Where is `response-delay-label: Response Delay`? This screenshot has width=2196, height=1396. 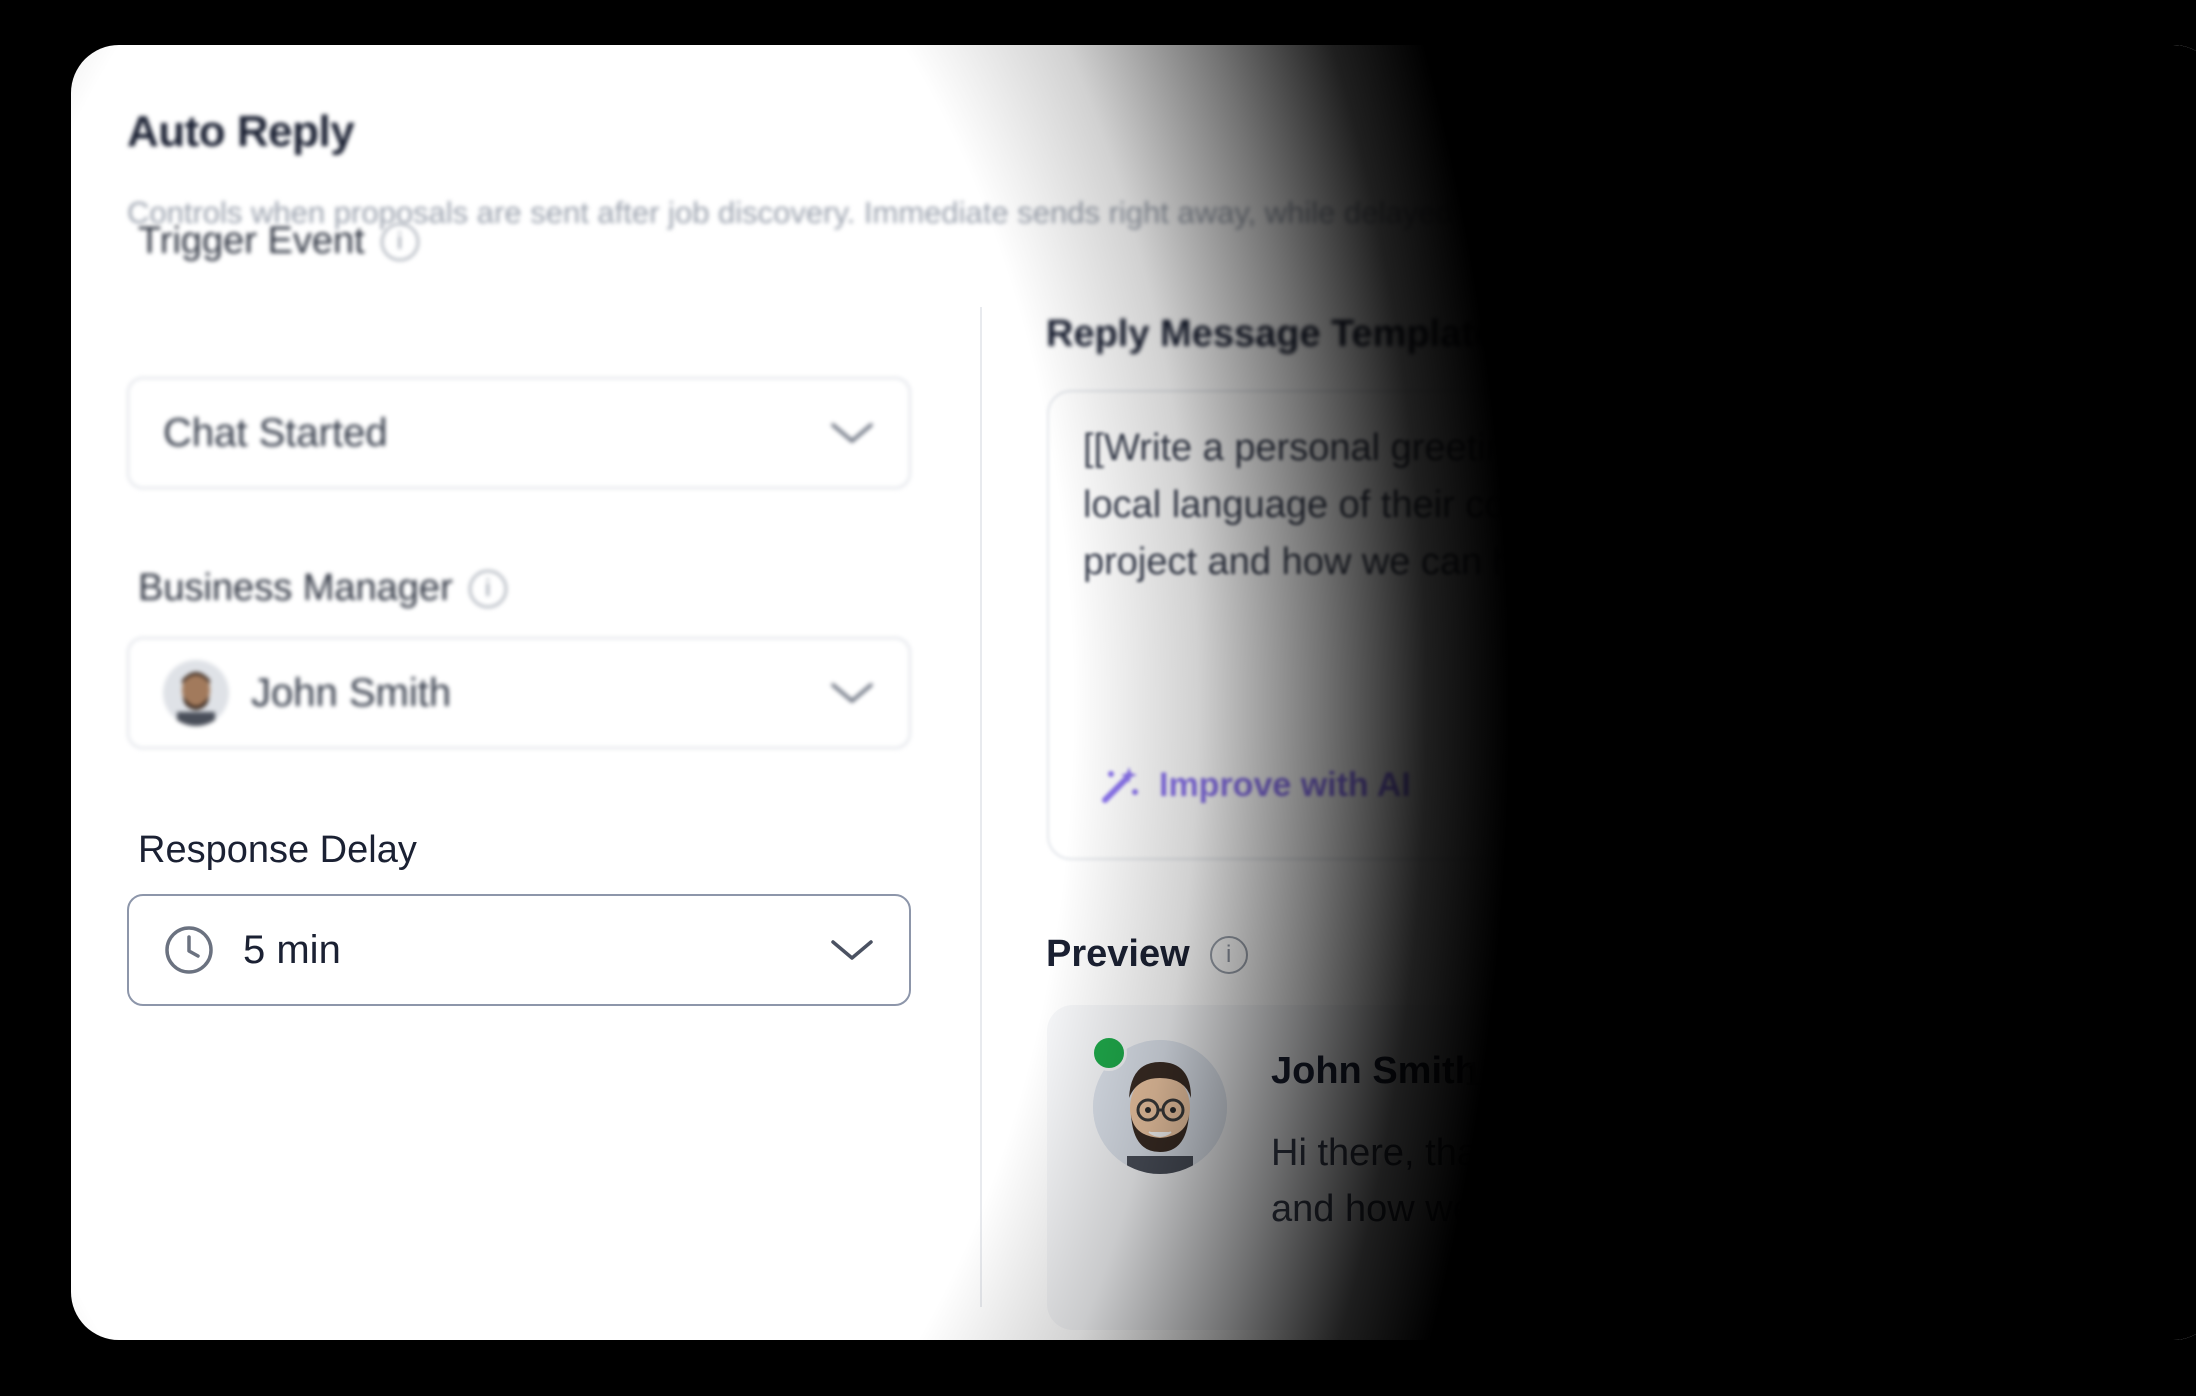
response-delay-label: Response Delay is located at coordinates (277, 850).